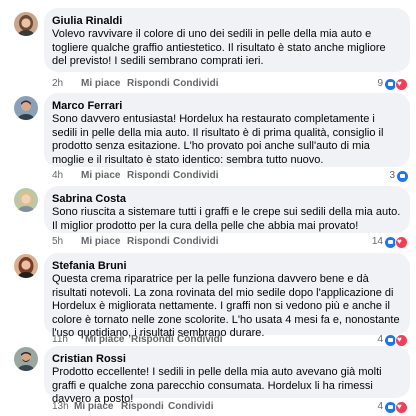 The height and width of the screenshot is (416, 416). What do you see at coordinates (230, 340) in the screenshot?
I see `comment-actions: 11h Mi piace Rispondi Condividi 4` at bounding box center [230, 340].